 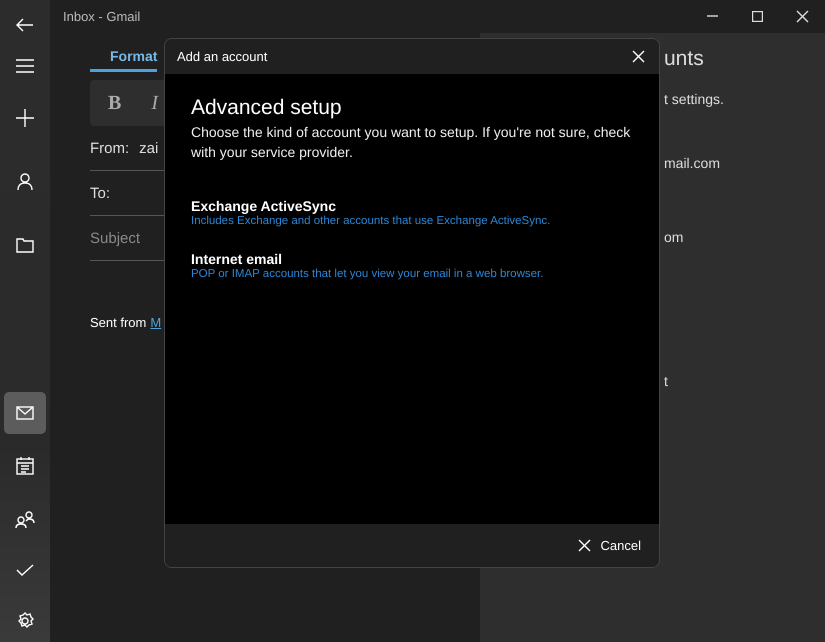 I want to click on person-icon, so click(x=25, y=181).